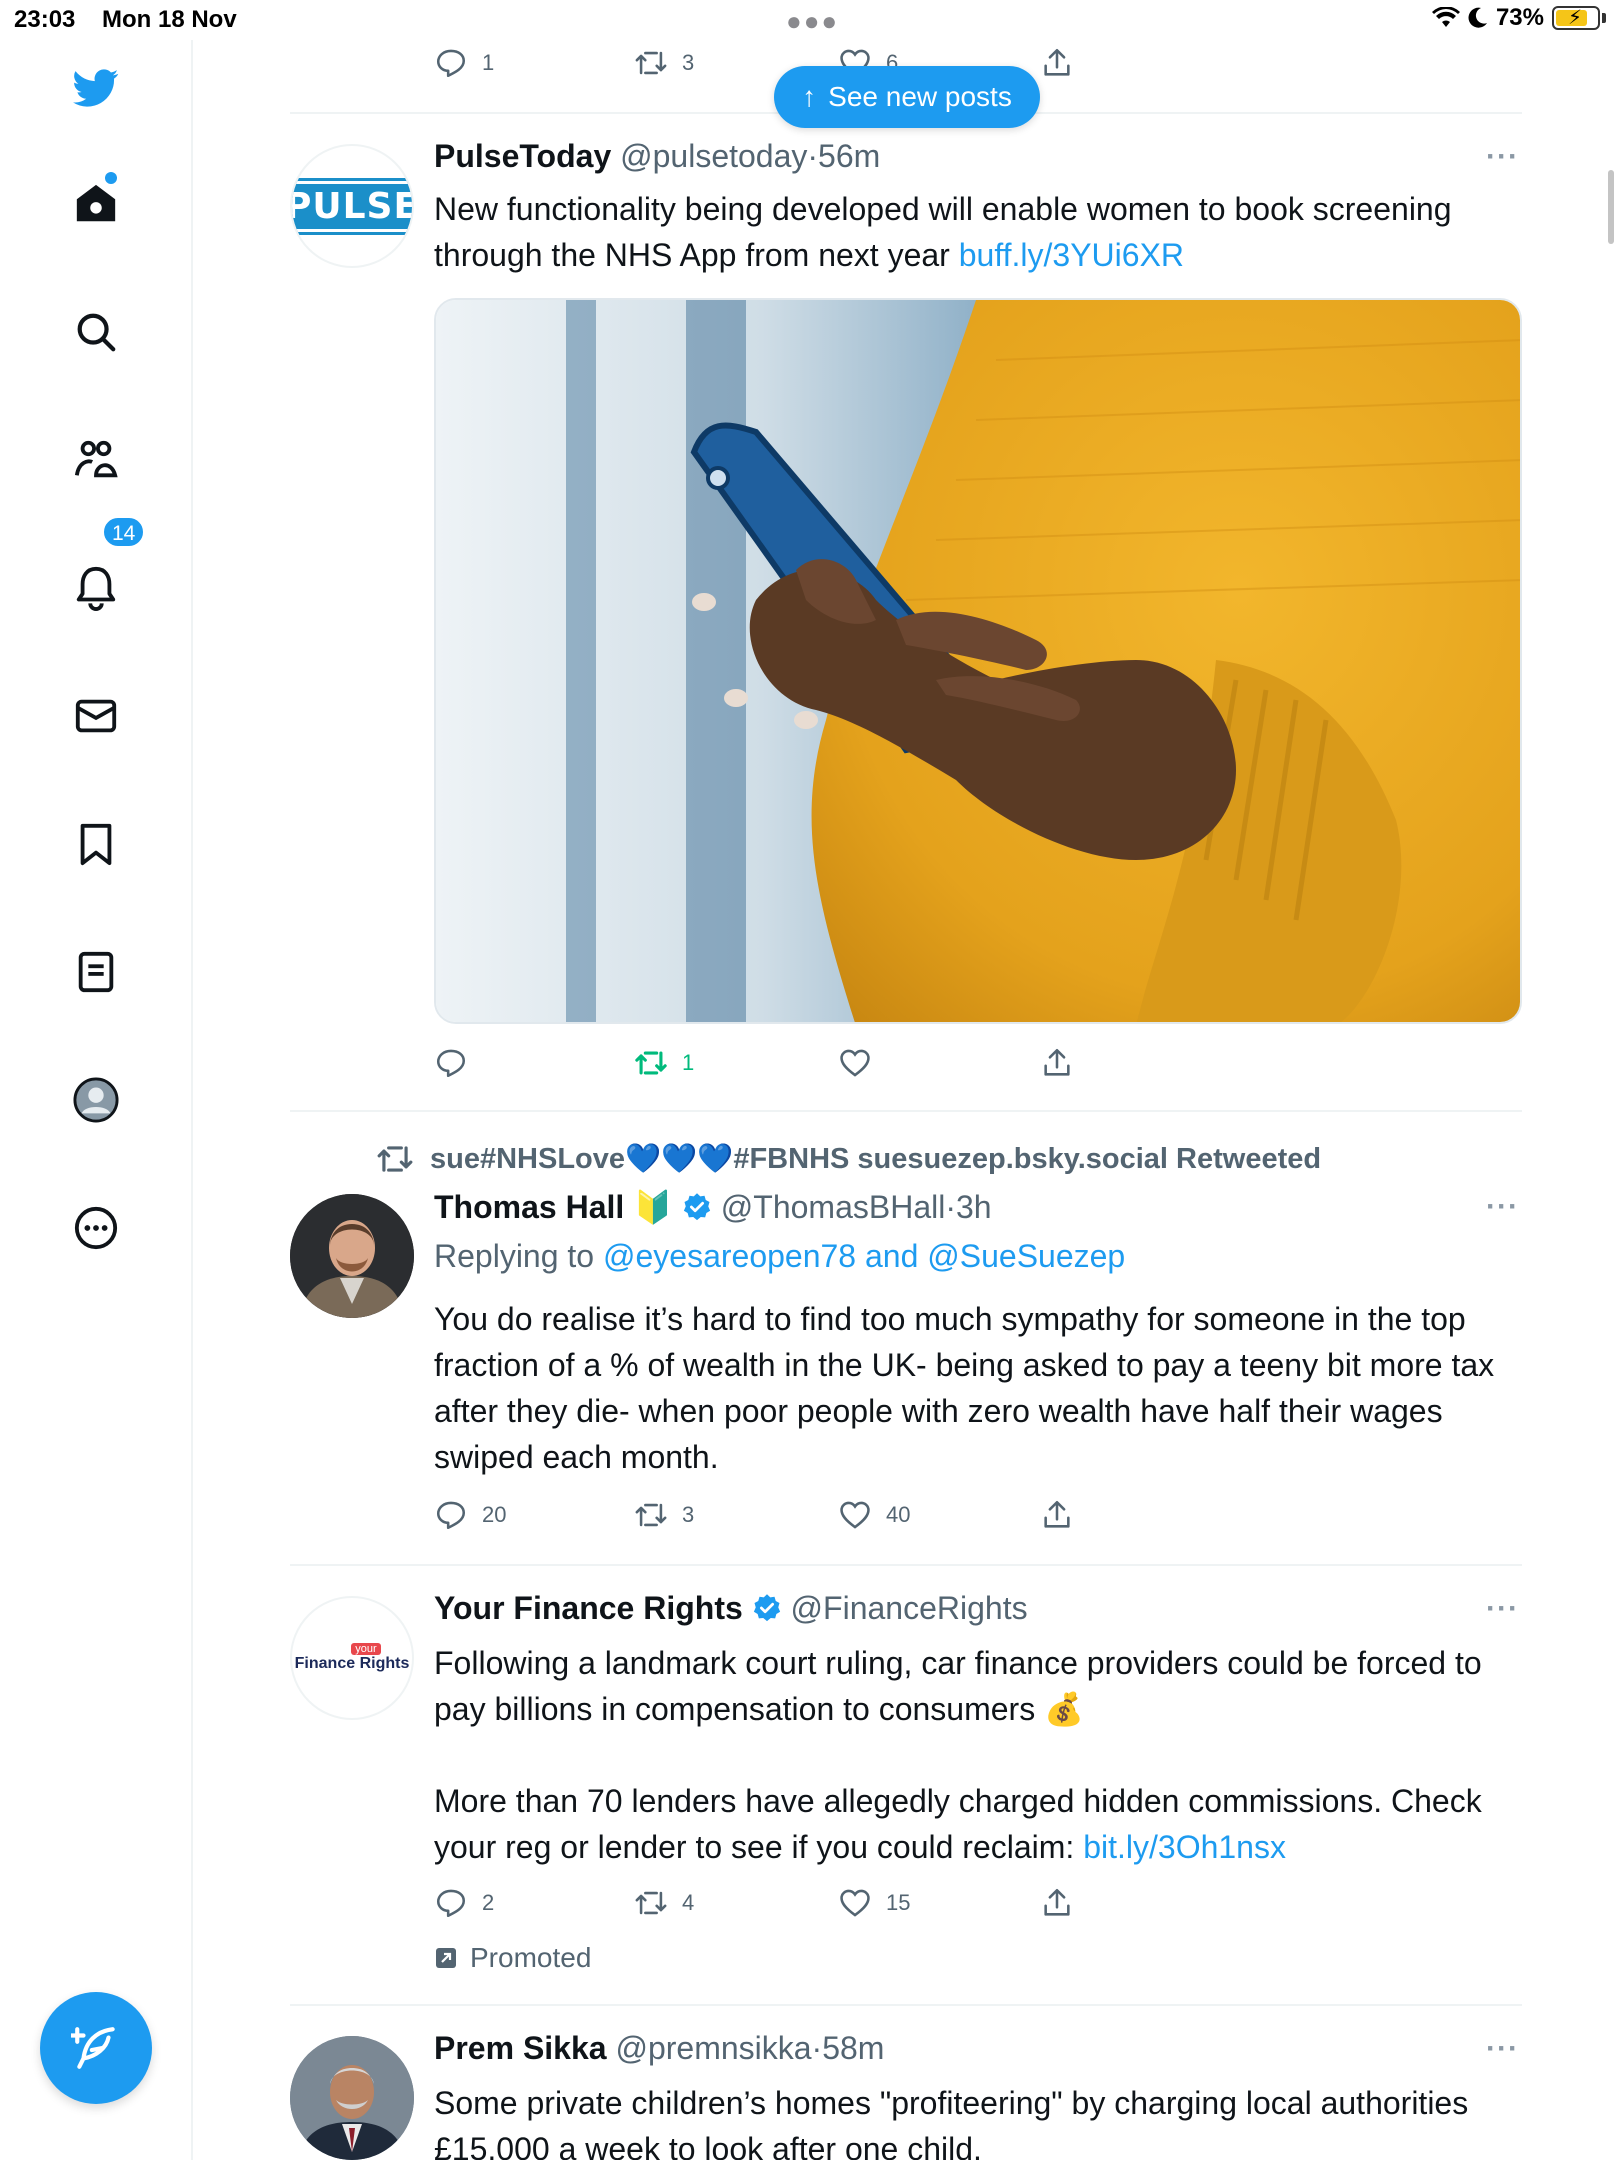  Describe the element at coordinates (446, 1958) in the screenshot. I see `promoted-icon` at that location.